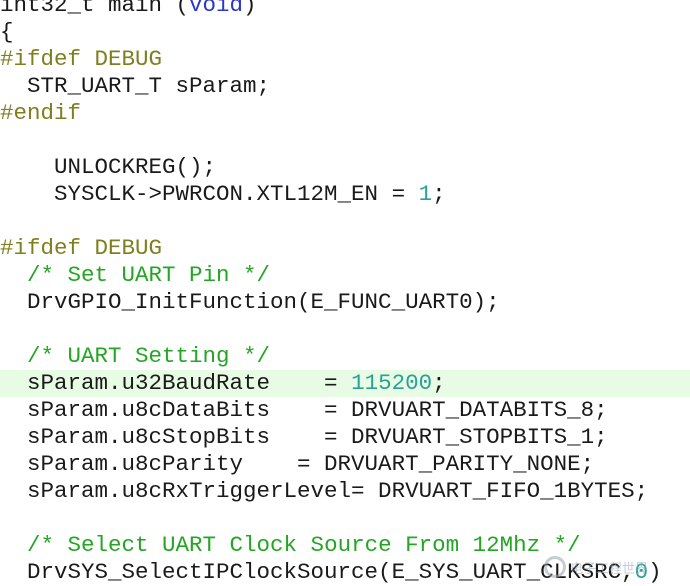 The height and width of the screenshot is (586, 690). What do you see at coordinates (176, 383) in the screenshot?
I see `code-token: sParam.u32BaudRate =` at bounding box center [176, 383].